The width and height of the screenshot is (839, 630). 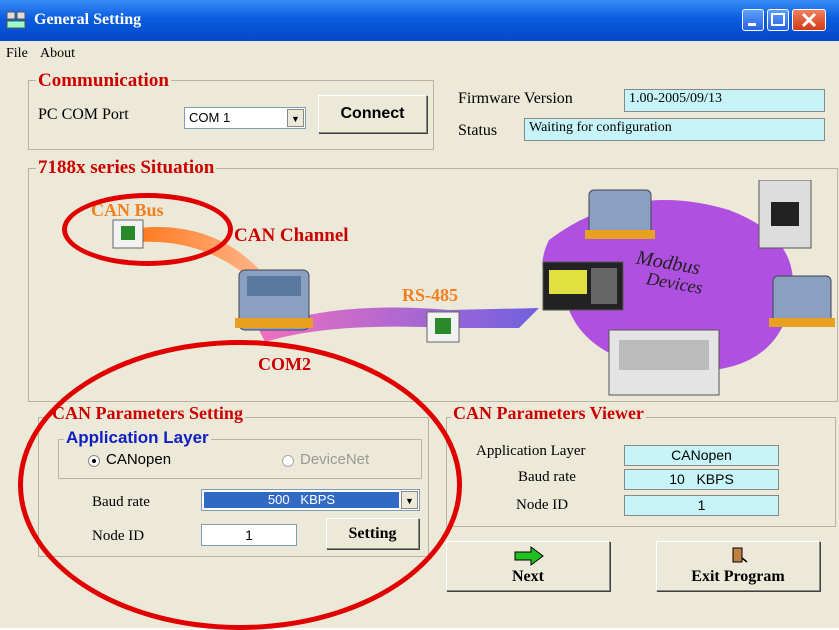 I want to click on exit-program-label: Exit Program, so click(x=738, y=576).